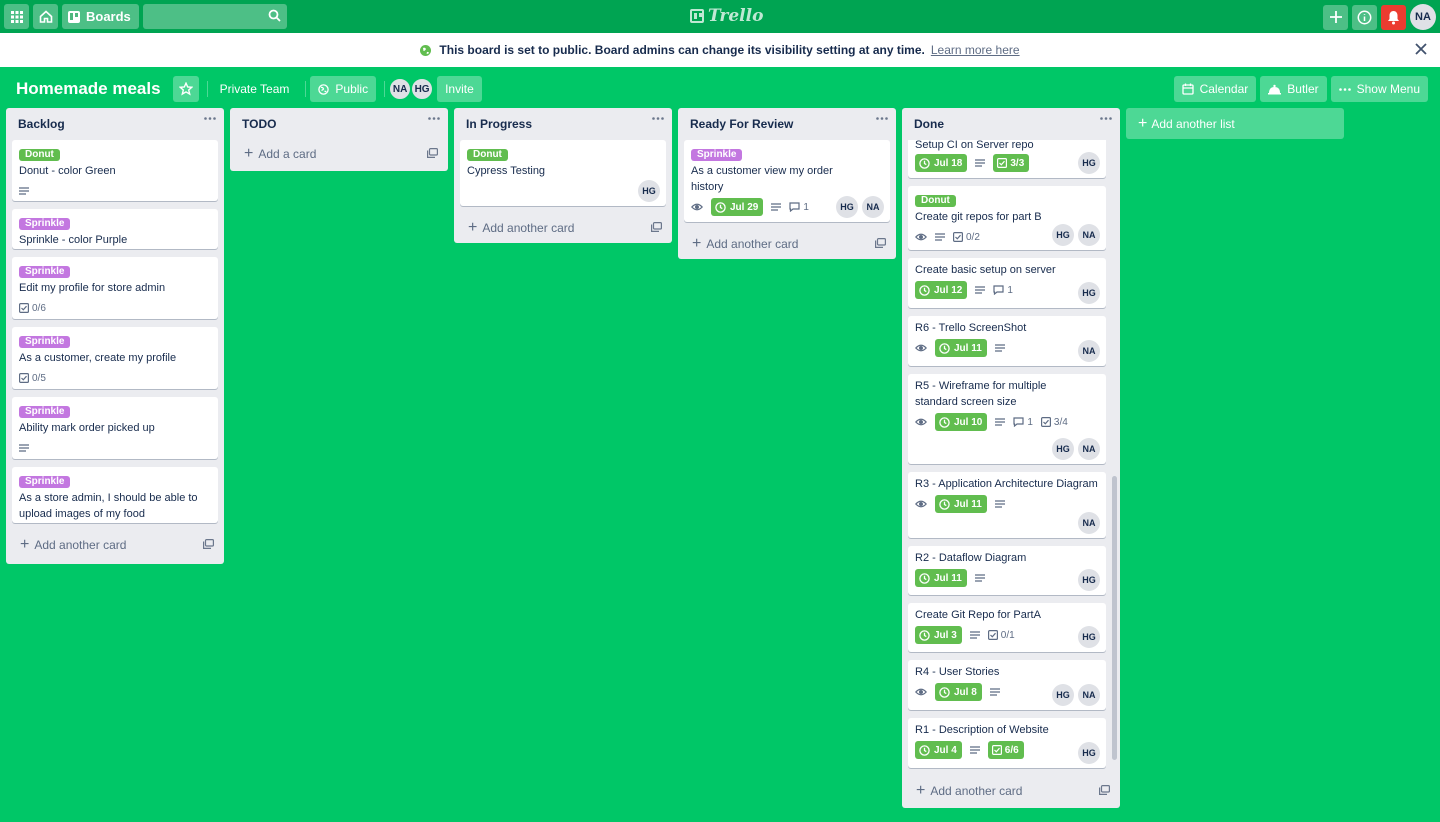  What do you see at coordinates (339, 154) in the screenshot?
I see `add-card-button: + Add a card` at bounding box center [339, 154].